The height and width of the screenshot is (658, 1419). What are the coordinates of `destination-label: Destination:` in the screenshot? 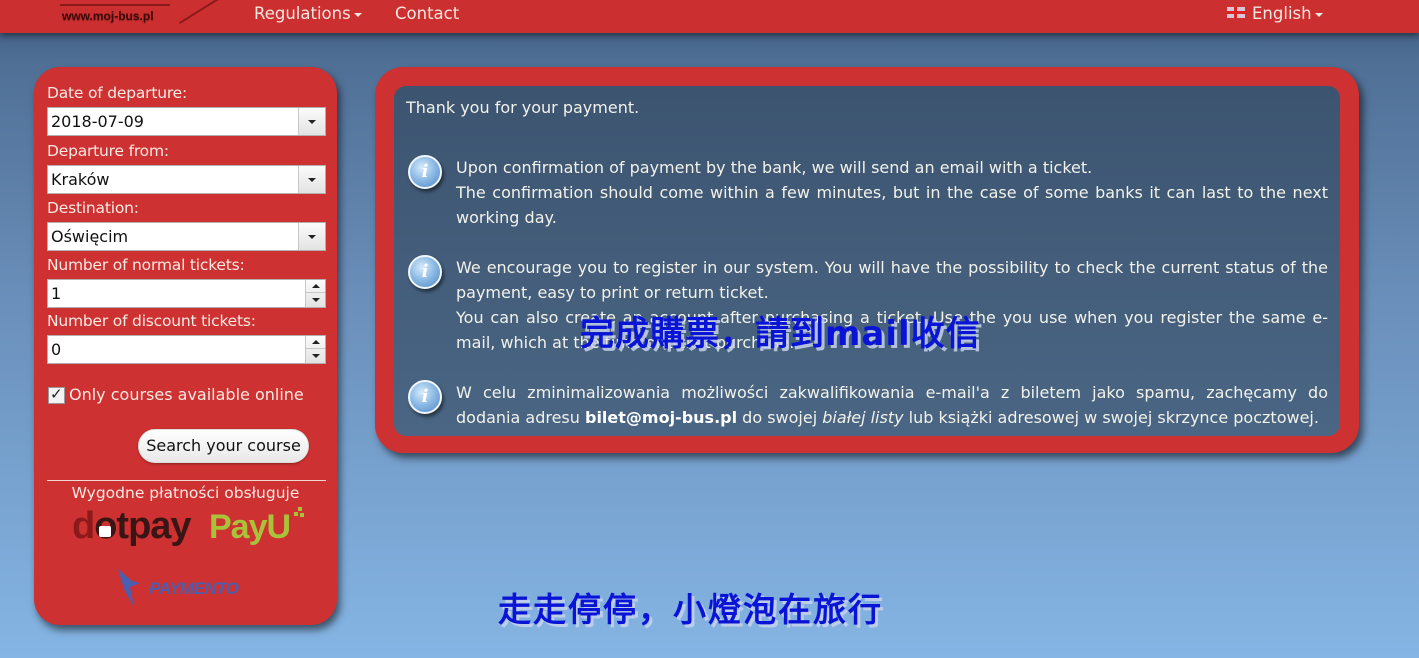 It's located at (93, 208).